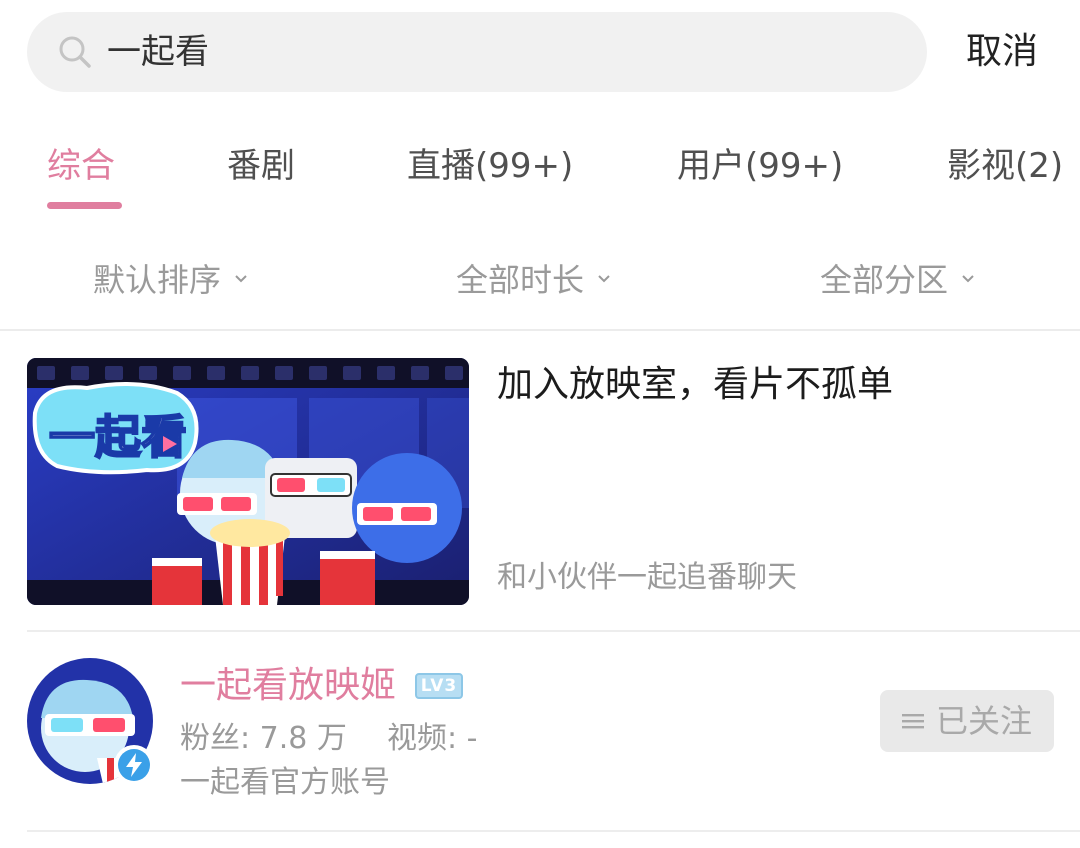 This screenshot has width=1080, height=848. What do you see at coordinates (75, 52) in the screenshot?
I see `search-icon` at bounding box center [75, 52].